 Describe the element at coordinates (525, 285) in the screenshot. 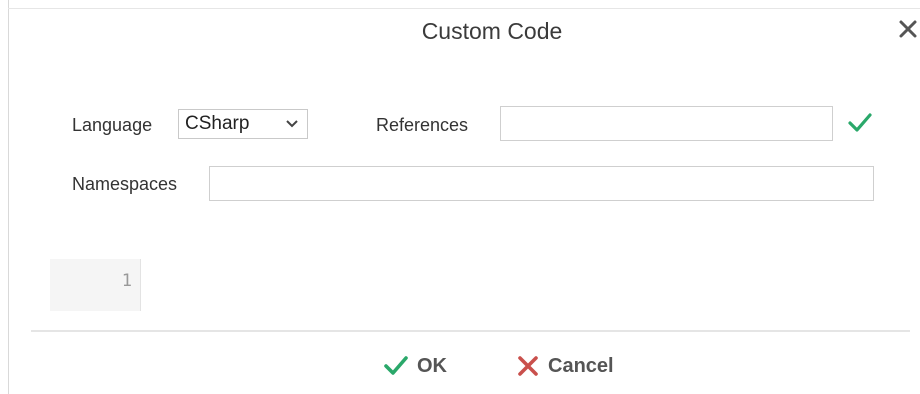

I see `code-text-area` at that location.